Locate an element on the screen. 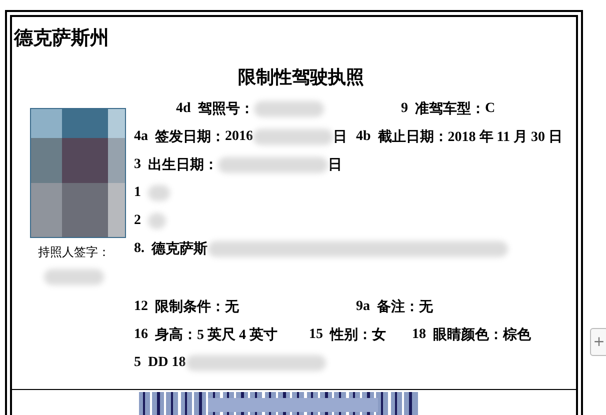 The width and height of the screenshot is (606, 415). field-value: 棕色 is located at coordinates (517, 335).